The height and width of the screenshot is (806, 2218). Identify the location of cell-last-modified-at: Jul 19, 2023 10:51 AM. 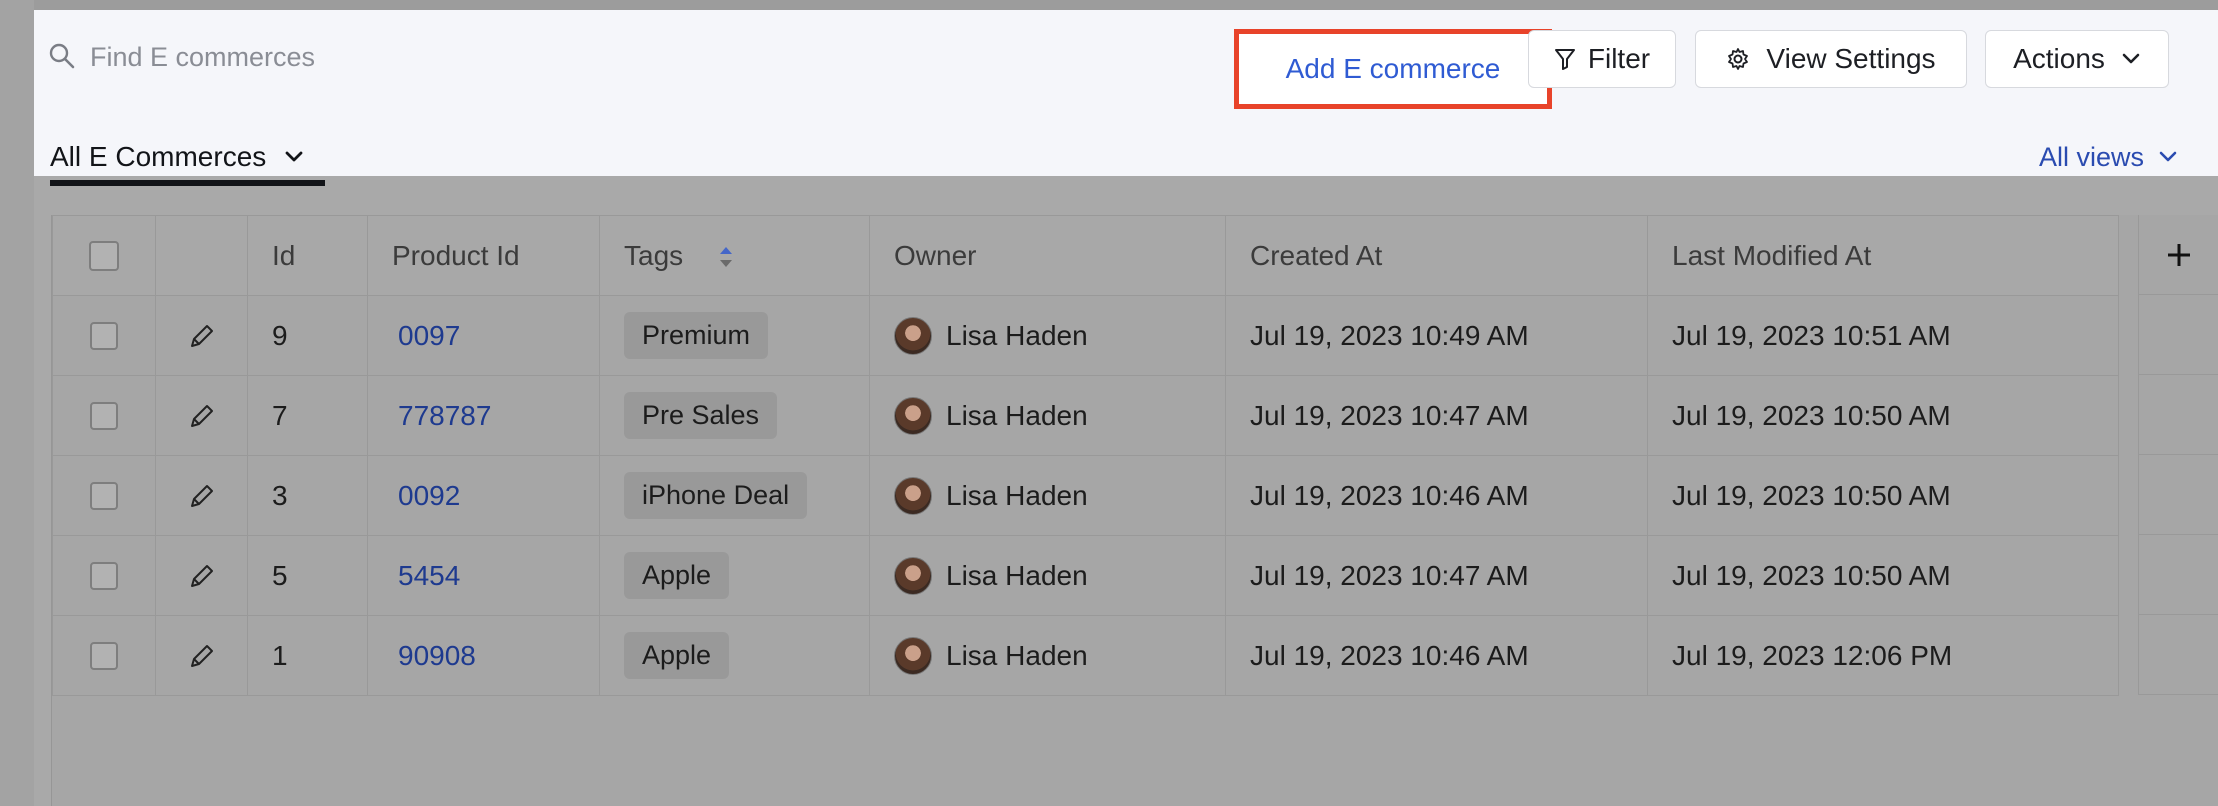
(1883, 335).